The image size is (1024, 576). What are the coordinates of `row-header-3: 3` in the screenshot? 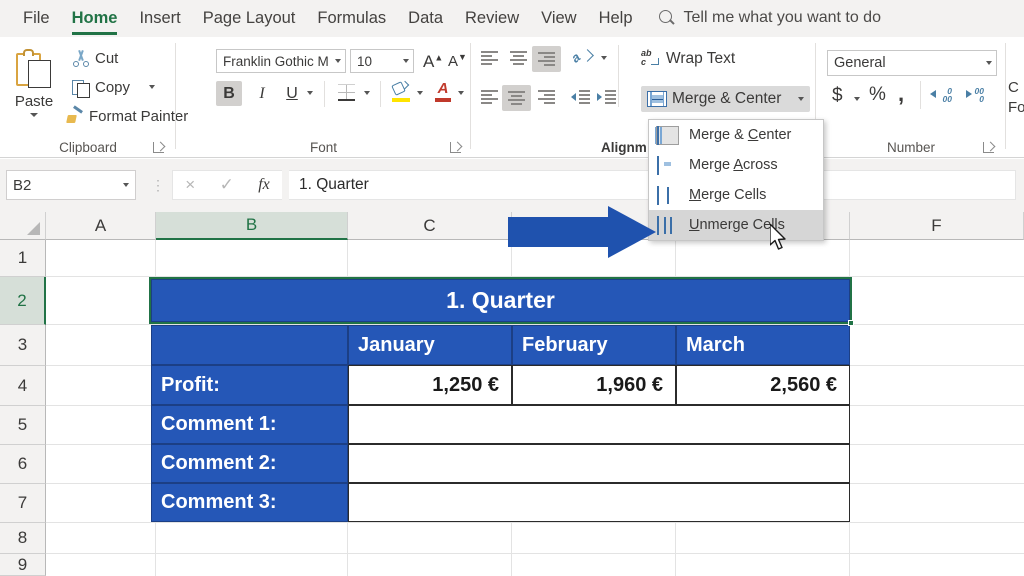 It's located at (23, 345).